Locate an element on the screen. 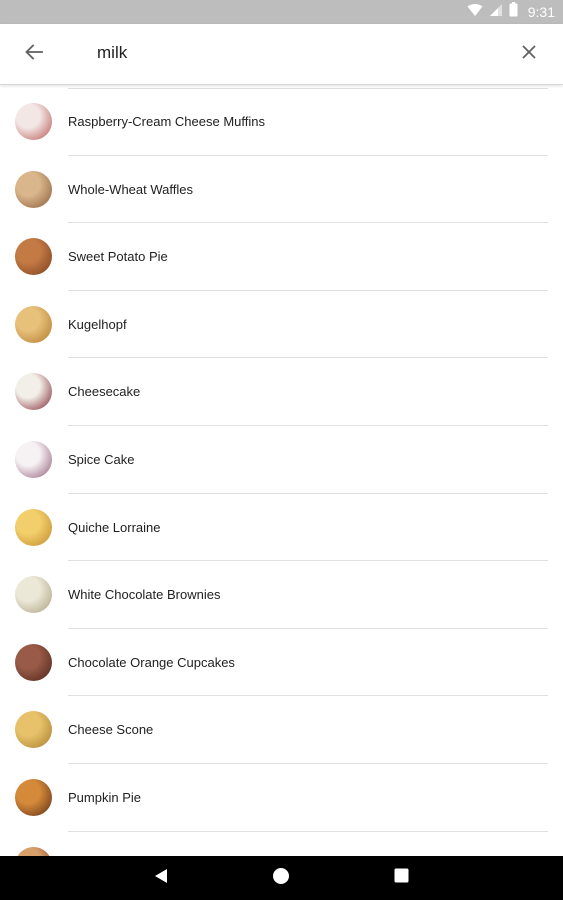 This screenshot has height=900, width=563. result-title: Spice Cake is located at coordinates (101, 459).